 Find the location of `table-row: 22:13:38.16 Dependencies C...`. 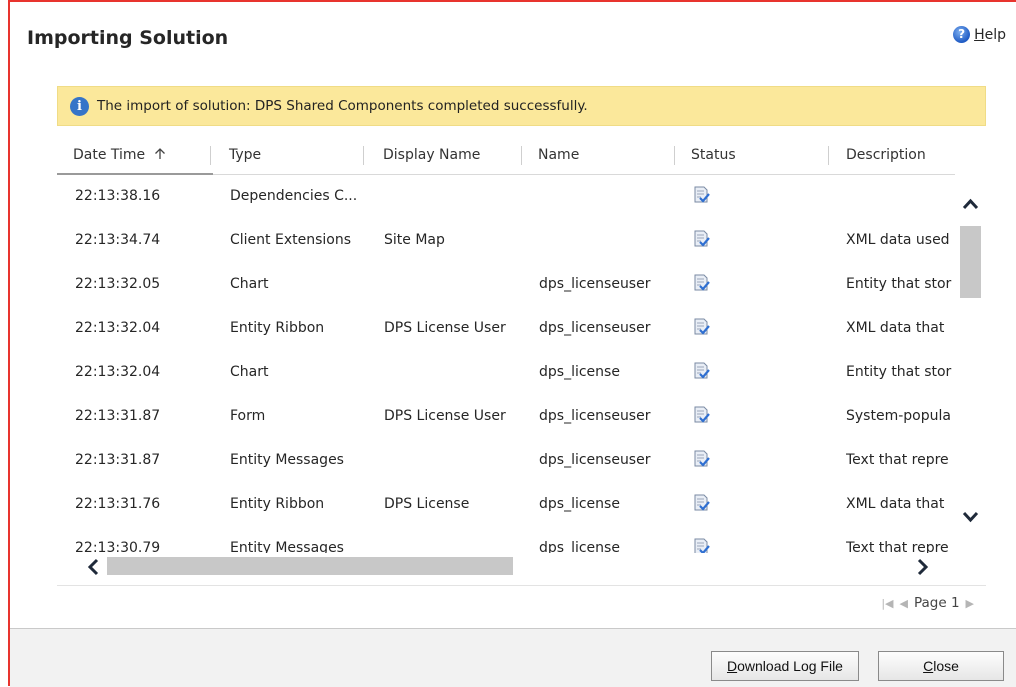

table-row: 22:13:38.16 Dependencies C... is located at coordinates (506, 196).